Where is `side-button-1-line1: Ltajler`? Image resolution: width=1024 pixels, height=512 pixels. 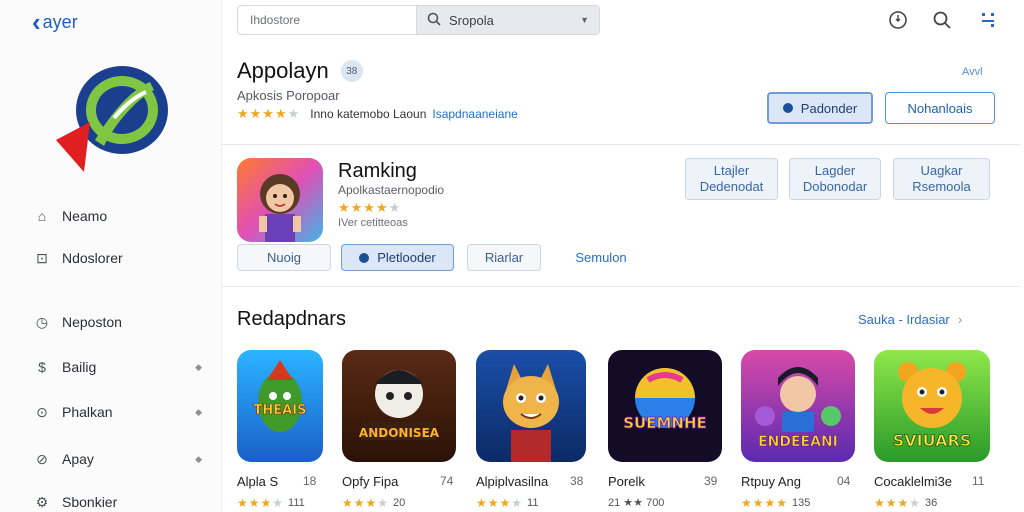 side-button-1-line1: Ltajler is located at coordinates (731, 170).